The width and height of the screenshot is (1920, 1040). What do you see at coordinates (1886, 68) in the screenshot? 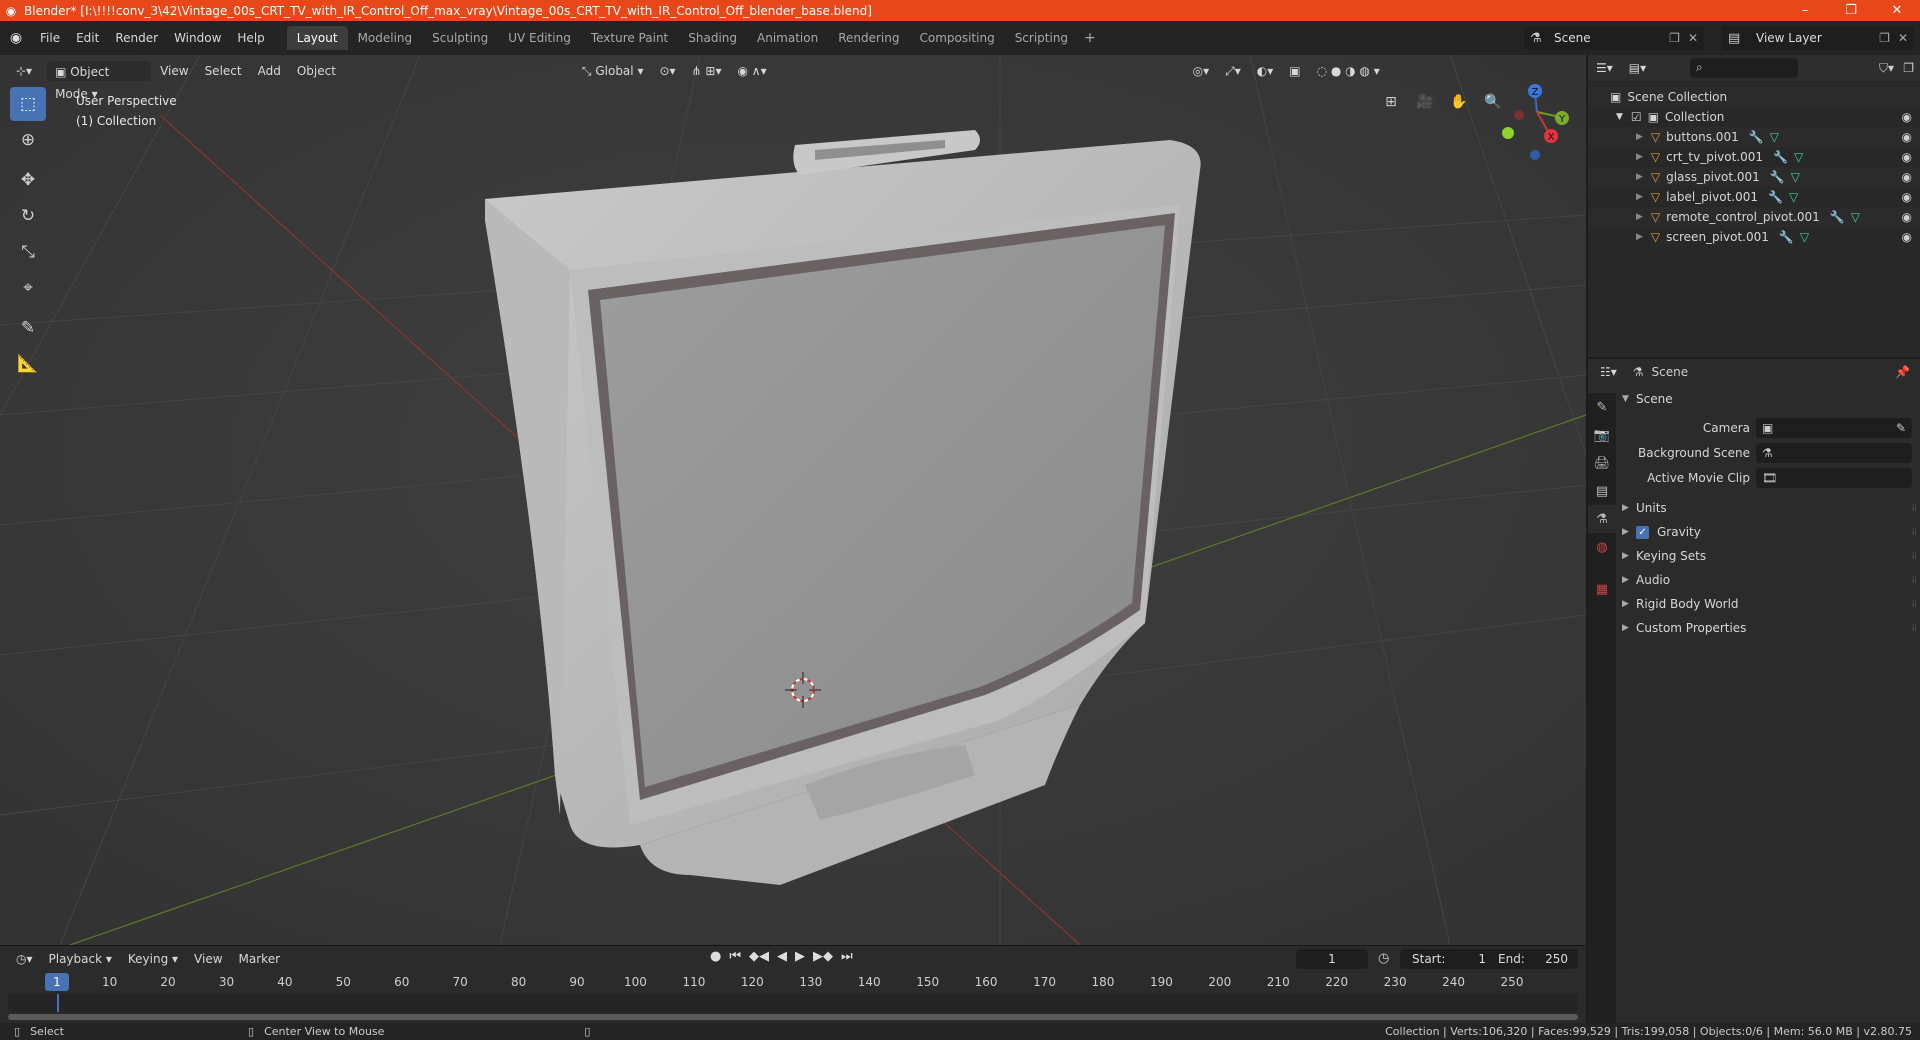
I see `filter-icon: ⛉▾` at bounding box center [1886, 68].